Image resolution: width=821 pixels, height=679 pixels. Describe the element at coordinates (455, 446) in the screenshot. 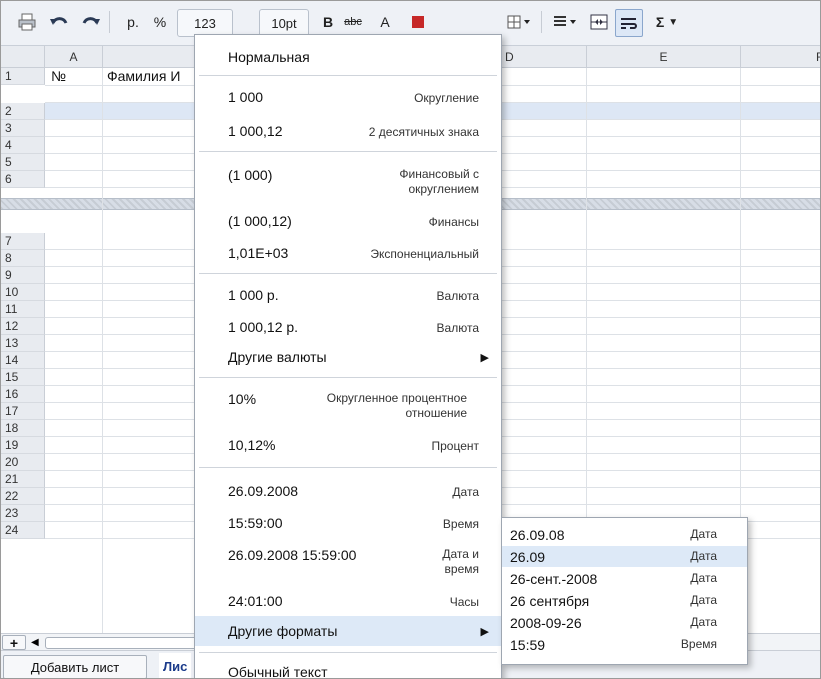

I see `menu-item-desc: Процент` at that location.